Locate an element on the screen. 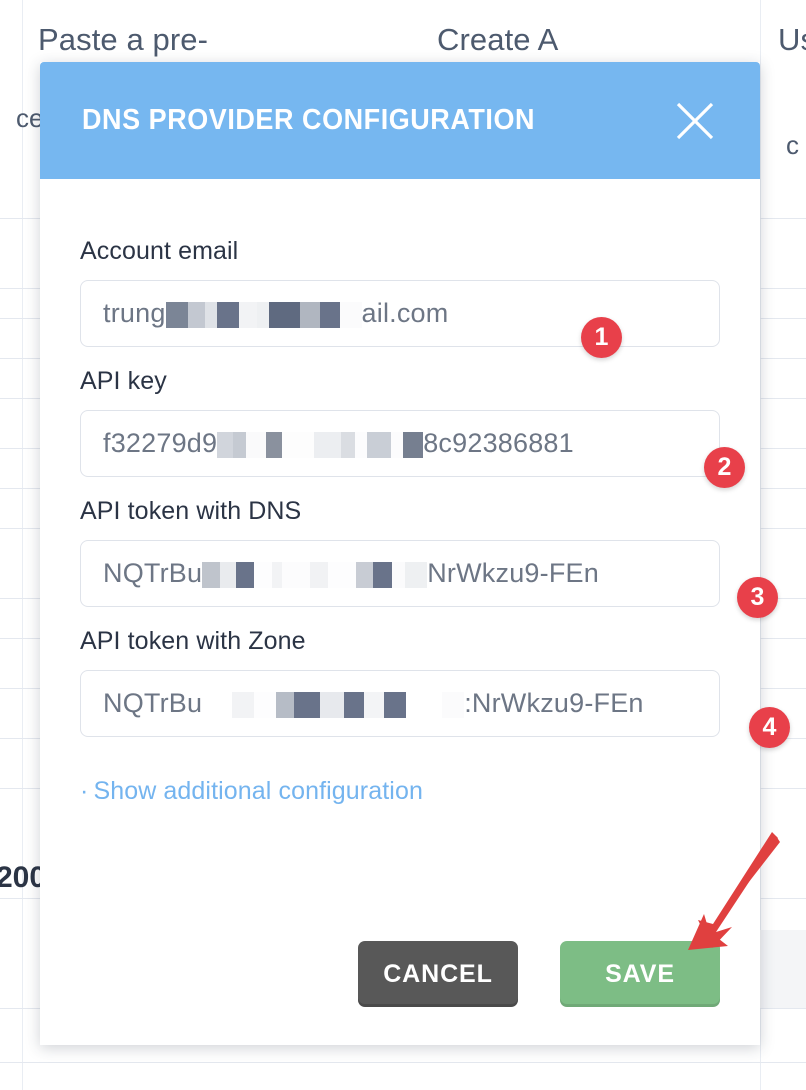 The height and width of the screenshot is (1090, 806). save-button: SAVE is located at coordinates (640, 974).